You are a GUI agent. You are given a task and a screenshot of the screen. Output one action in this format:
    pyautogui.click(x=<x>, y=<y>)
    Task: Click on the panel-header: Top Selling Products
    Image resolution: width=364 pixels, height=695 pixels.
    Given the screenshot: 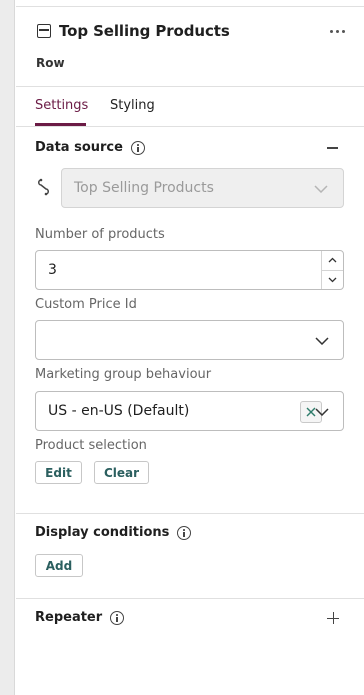 What is the action you would take?
    pyautogui.click(x=192, y=31)
    